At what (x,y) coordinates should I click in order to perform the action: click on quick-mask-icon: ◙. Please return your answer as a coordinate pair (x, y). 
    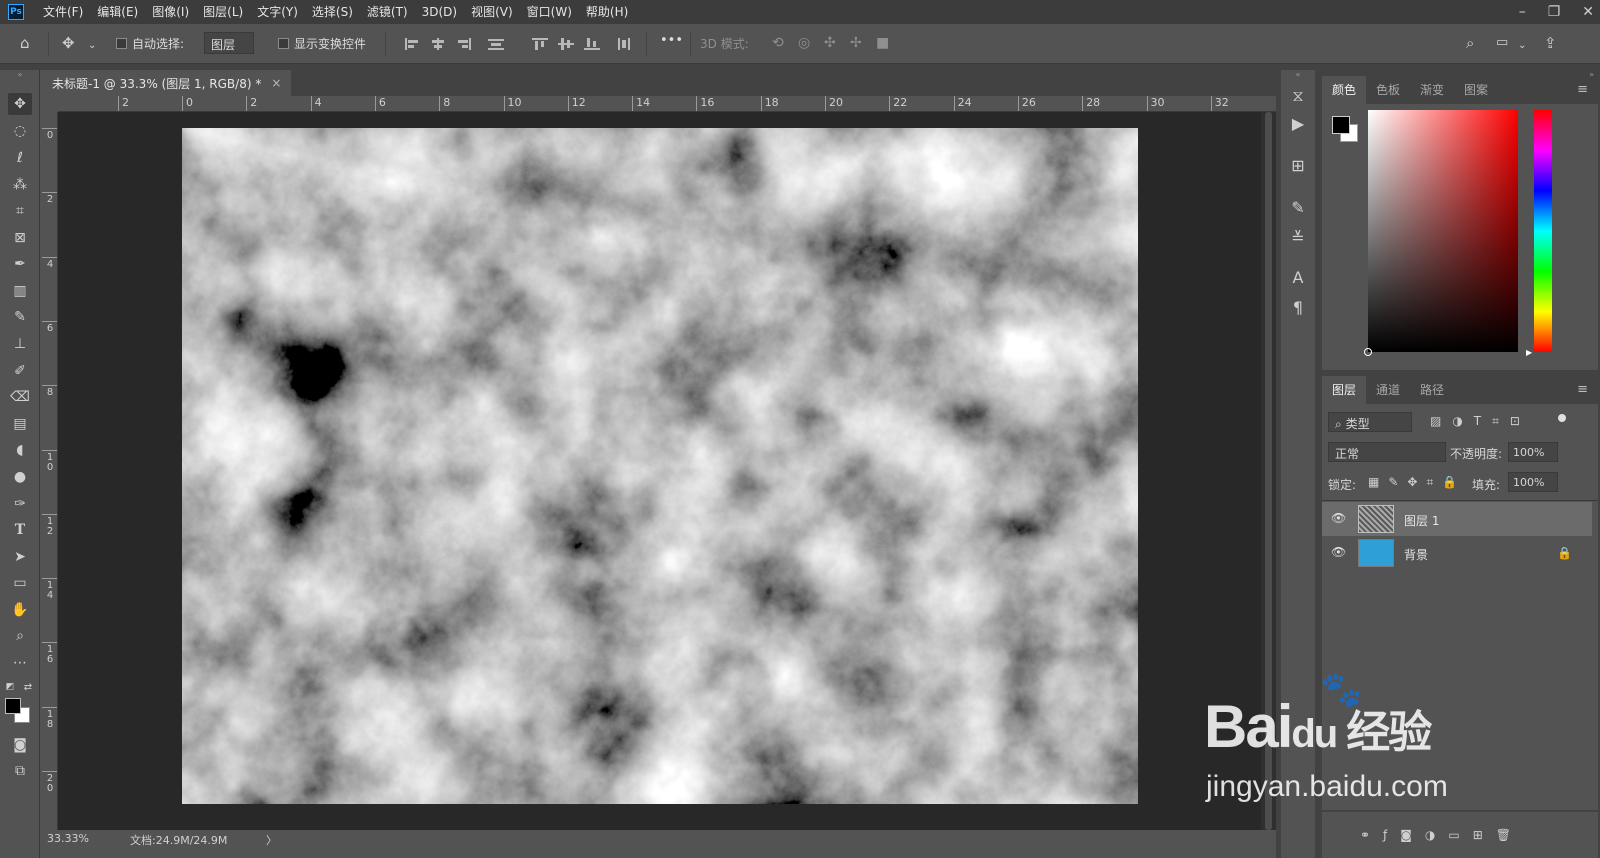
    Looking at the image, I should click on (20, 745).